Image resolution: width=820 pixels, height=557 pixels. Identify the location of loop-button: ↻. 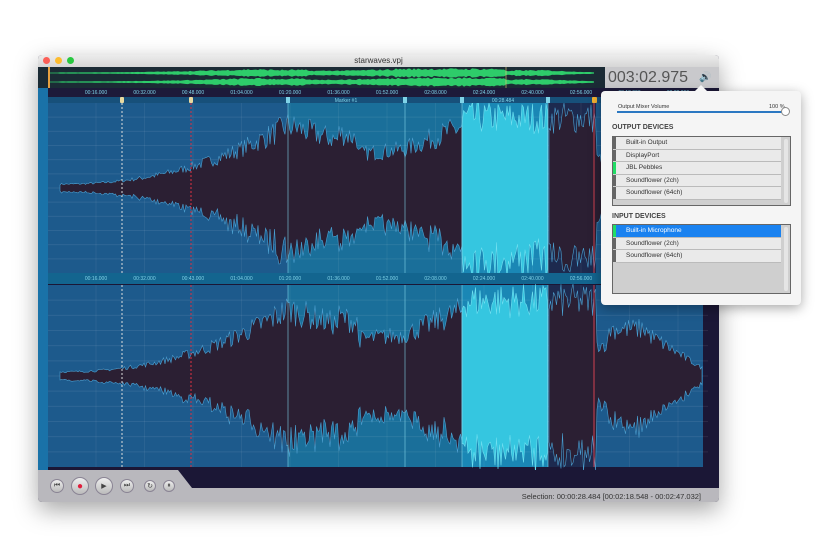
(150, 486).